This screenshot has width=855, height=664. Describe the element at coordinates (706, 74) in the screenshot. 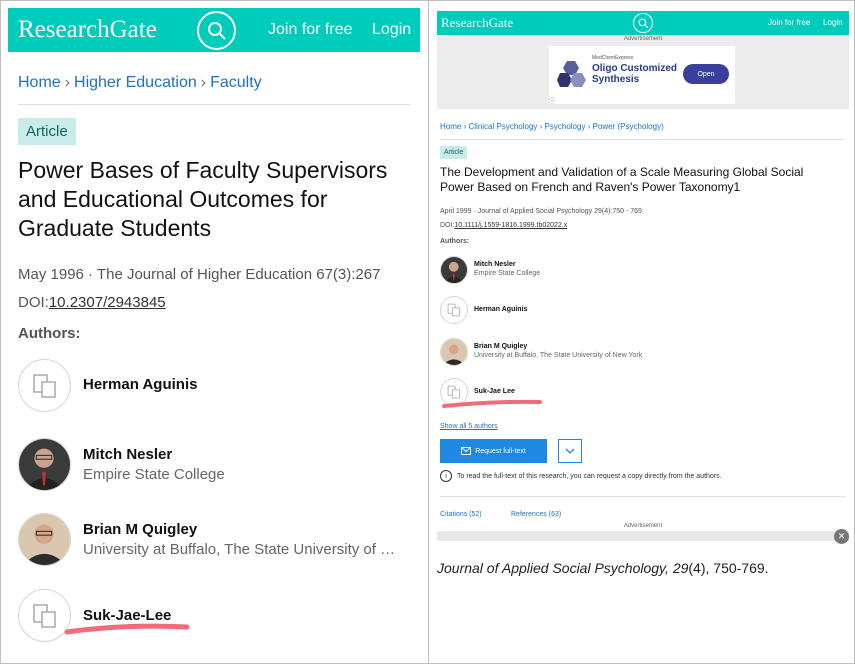

I see `ad-open-button: Open` at that location.